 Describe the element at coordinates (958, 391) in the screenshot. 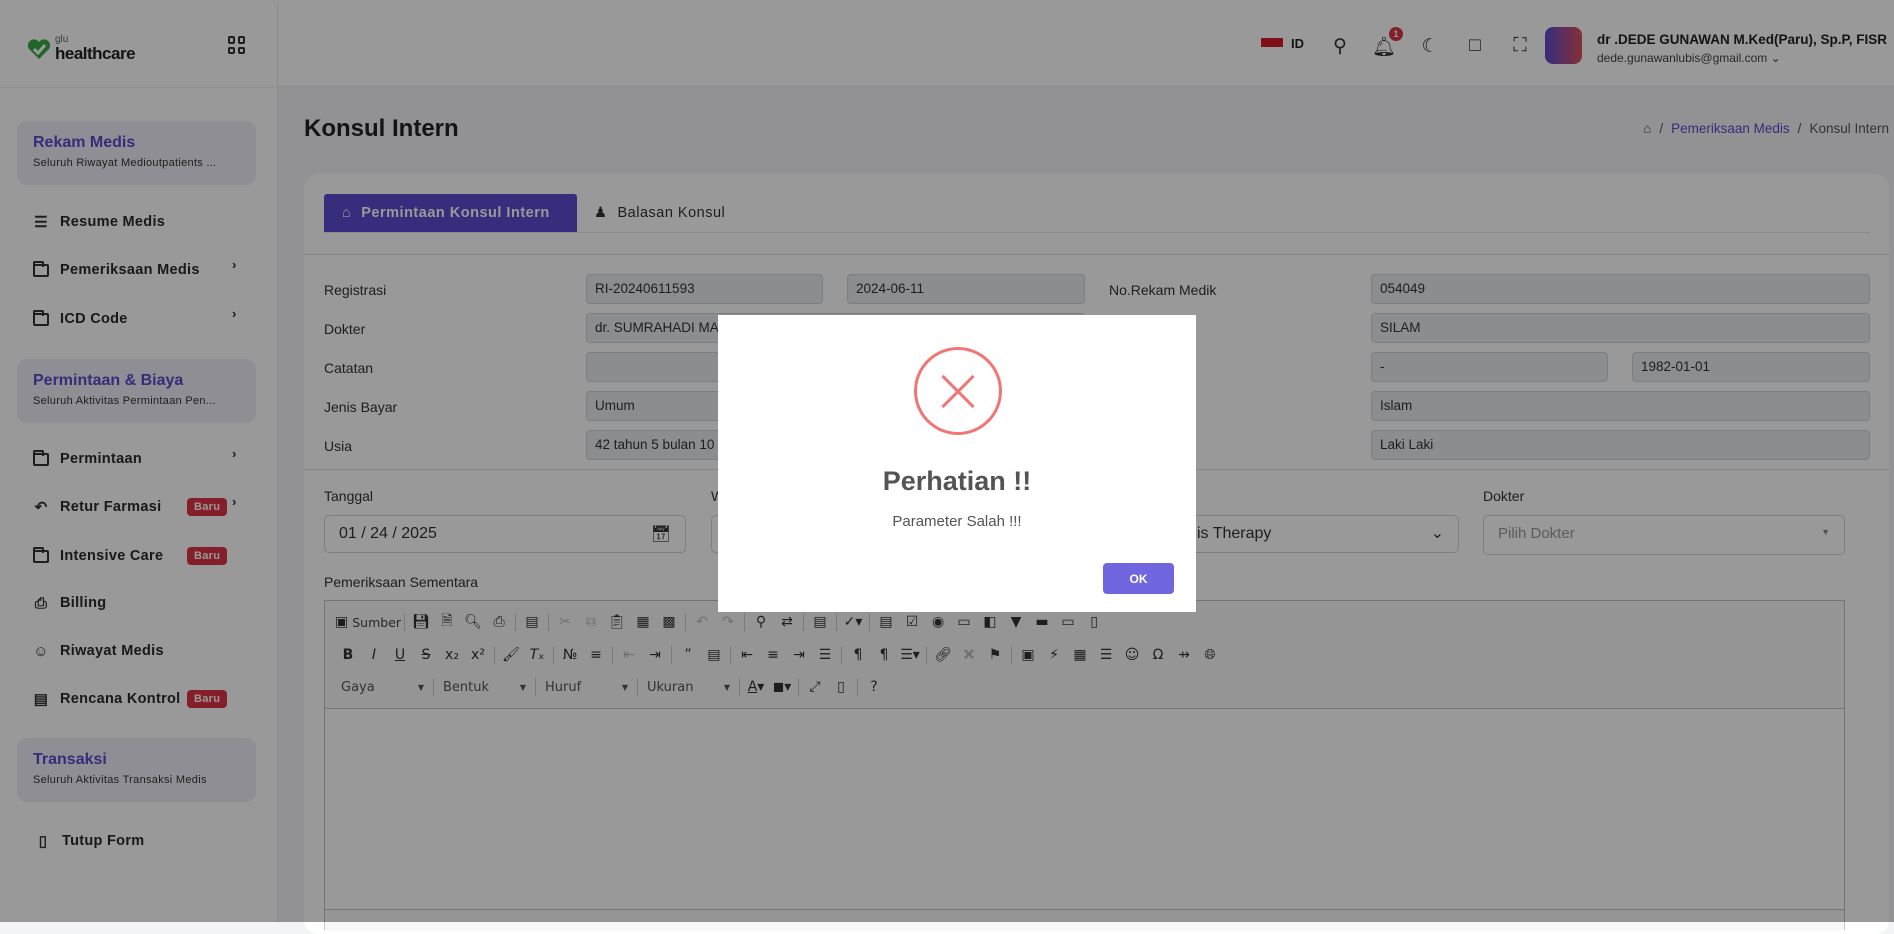

I see `error-x-icon` at that location.